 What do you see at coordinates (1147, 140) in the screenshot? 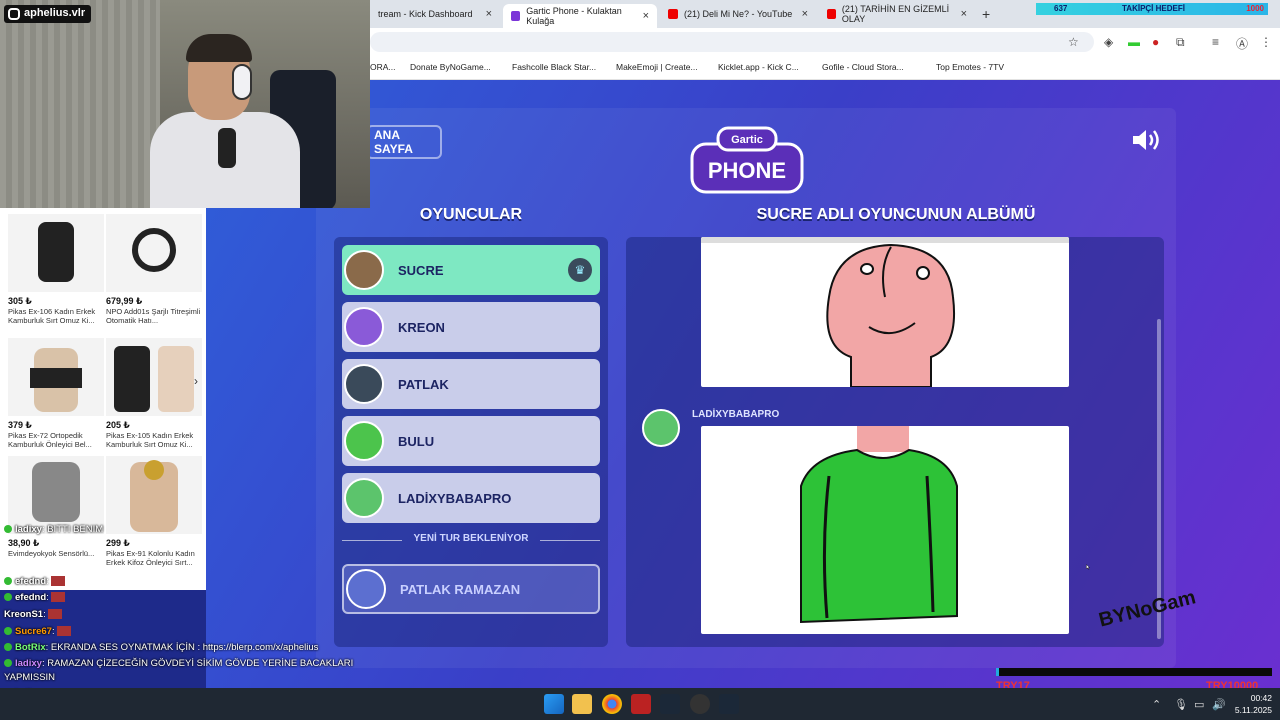
I see `sound-icon` at bounding box center [1147, 140].